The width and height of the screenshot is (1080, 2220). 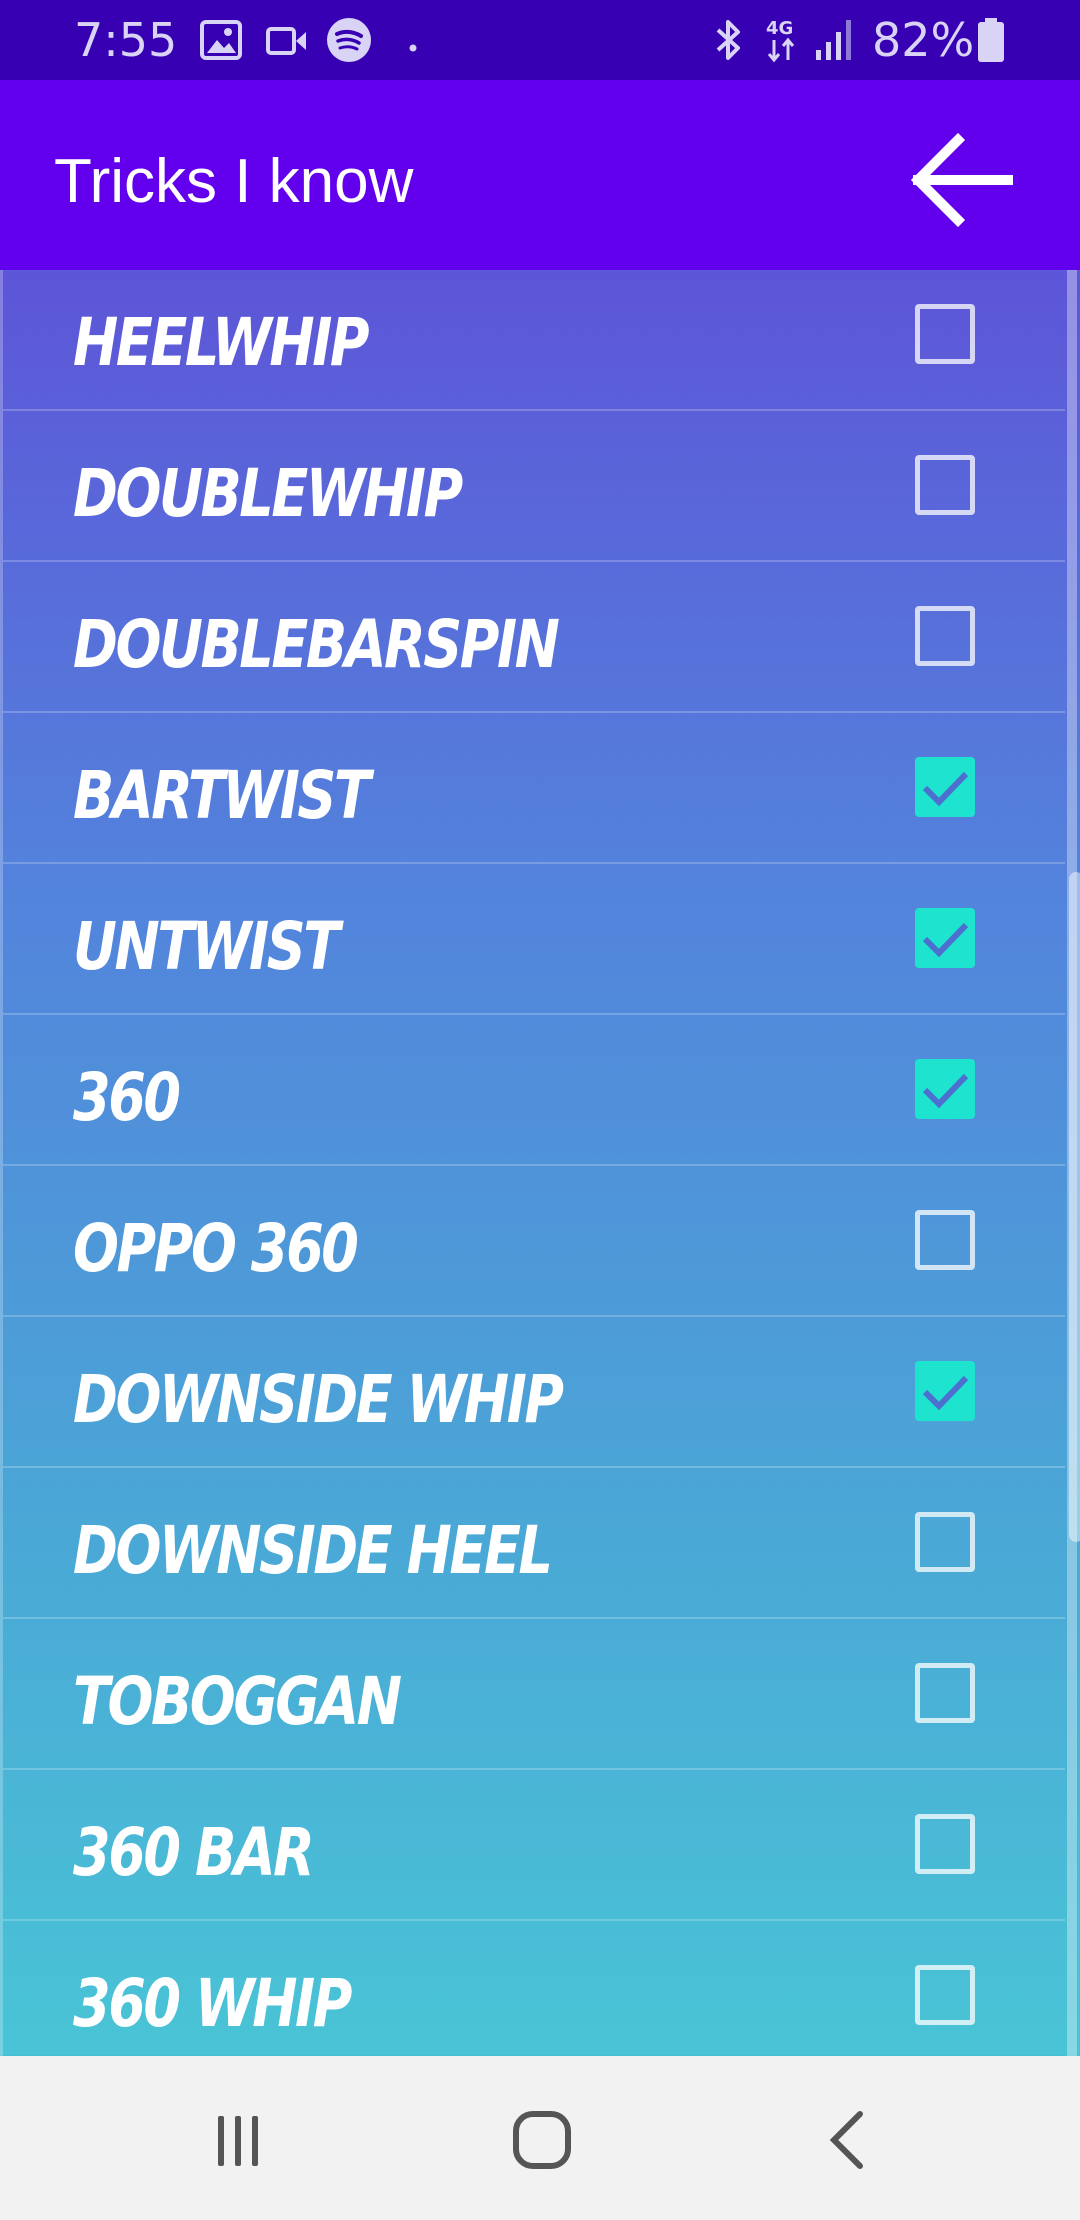 What do you see at coordinates (313, 1550) in the screenshot?
I see `trick-name: DOWNSIDE HEEL` at bounding box center [313, 1550].